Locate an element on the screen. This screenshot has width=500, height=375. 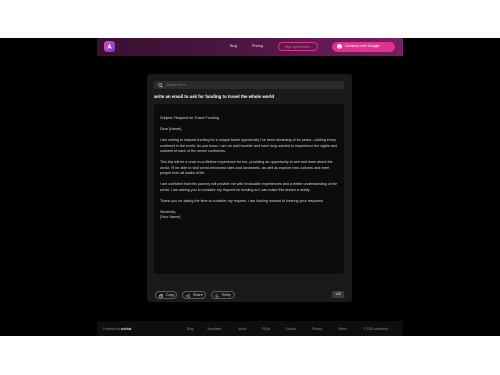
powered-by-prefix: Powered by is located at coordinates (111, 329).